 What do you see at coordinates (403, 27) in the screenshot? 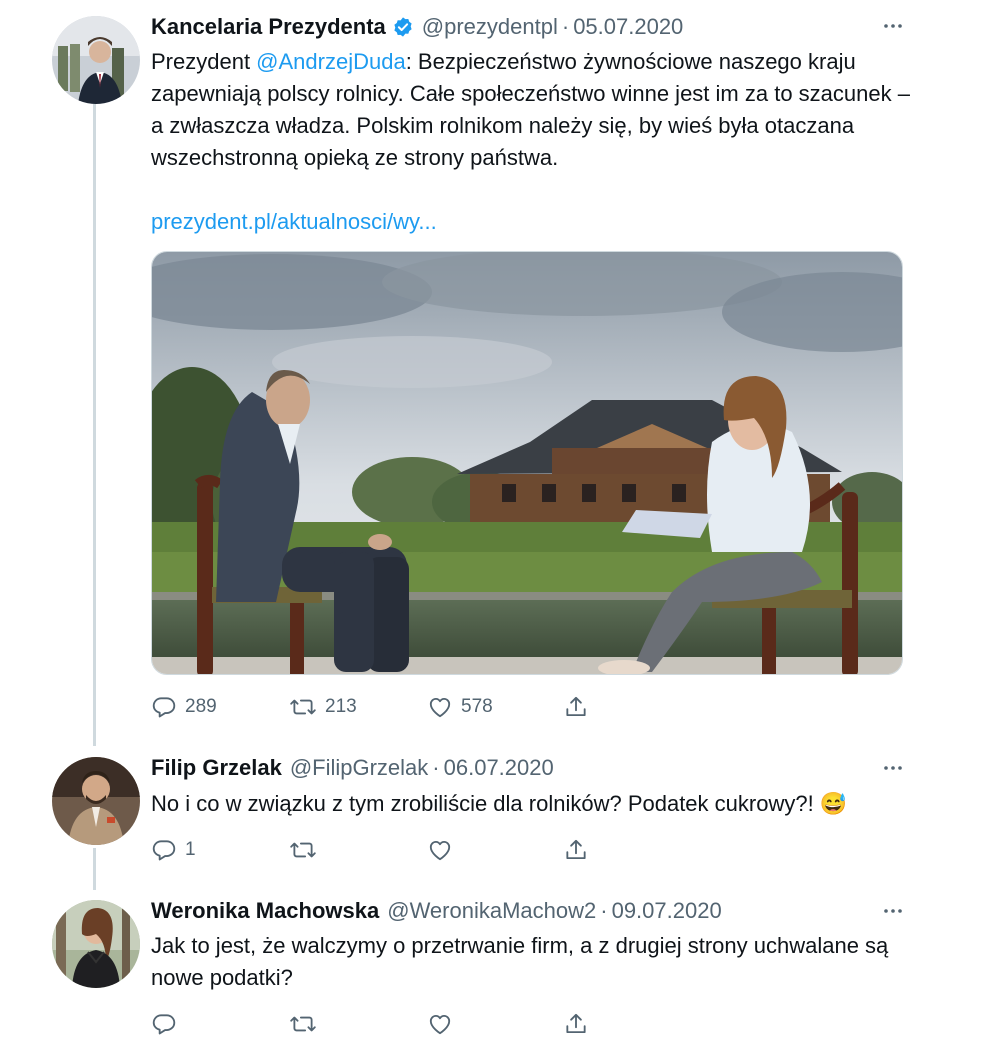
I see `verified-badge-icon` at bounding box center [403, 27].